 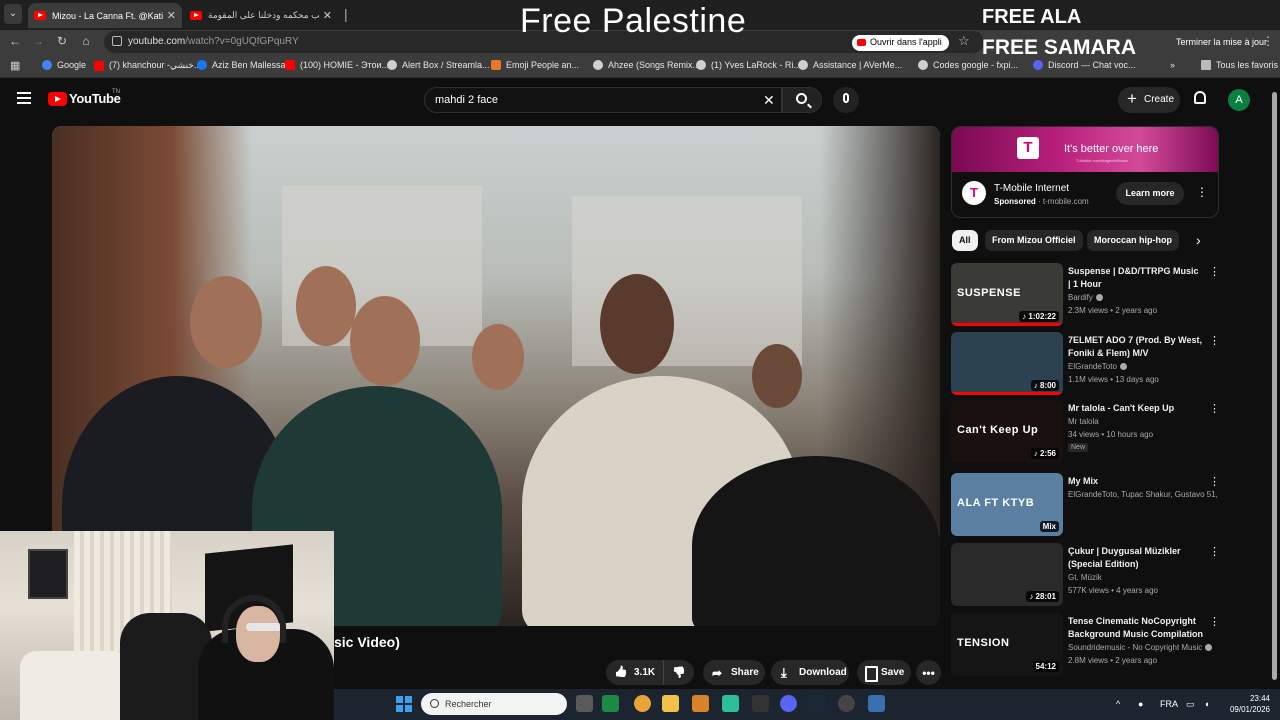 What do you see at coordinates (1190, 704) in the screenshot?
I see `network-icon: ▭` at bounding box center [1190, 704].